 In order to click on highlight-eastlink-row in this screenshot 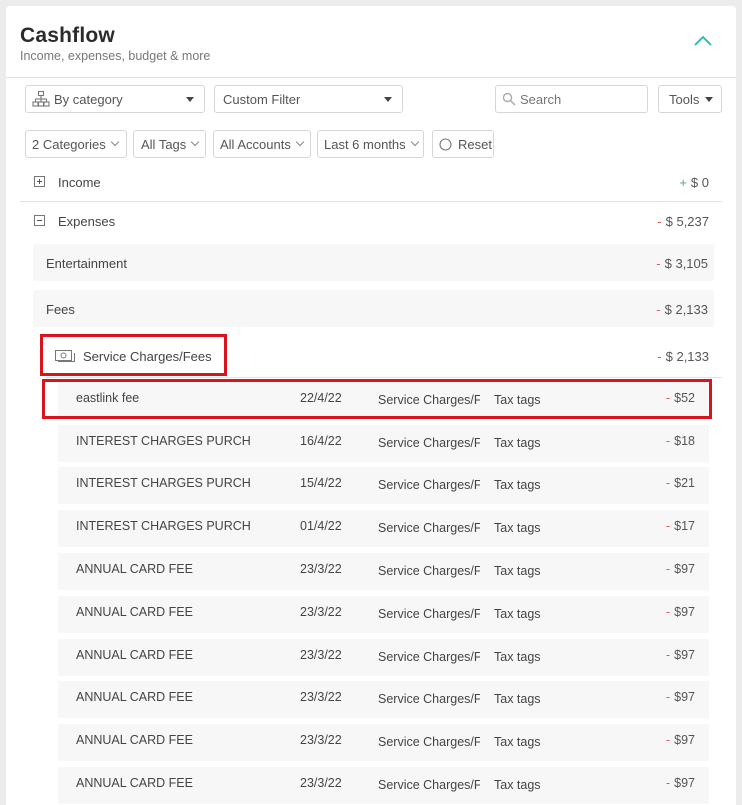, I will do `click(377, 399)`.